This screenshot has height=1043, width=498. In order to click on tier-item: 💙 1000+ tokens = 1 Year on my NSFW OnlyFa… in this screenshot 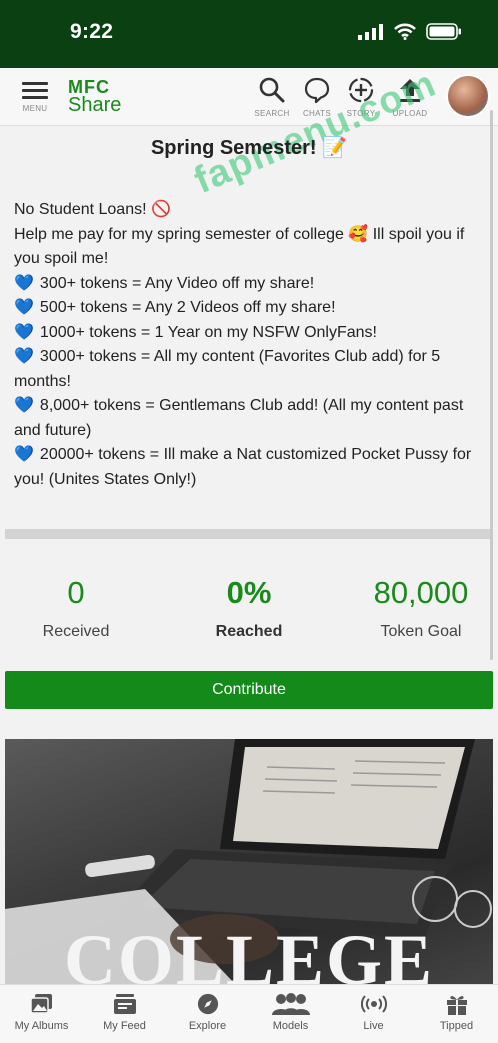, I will do `click(249, 333)`.